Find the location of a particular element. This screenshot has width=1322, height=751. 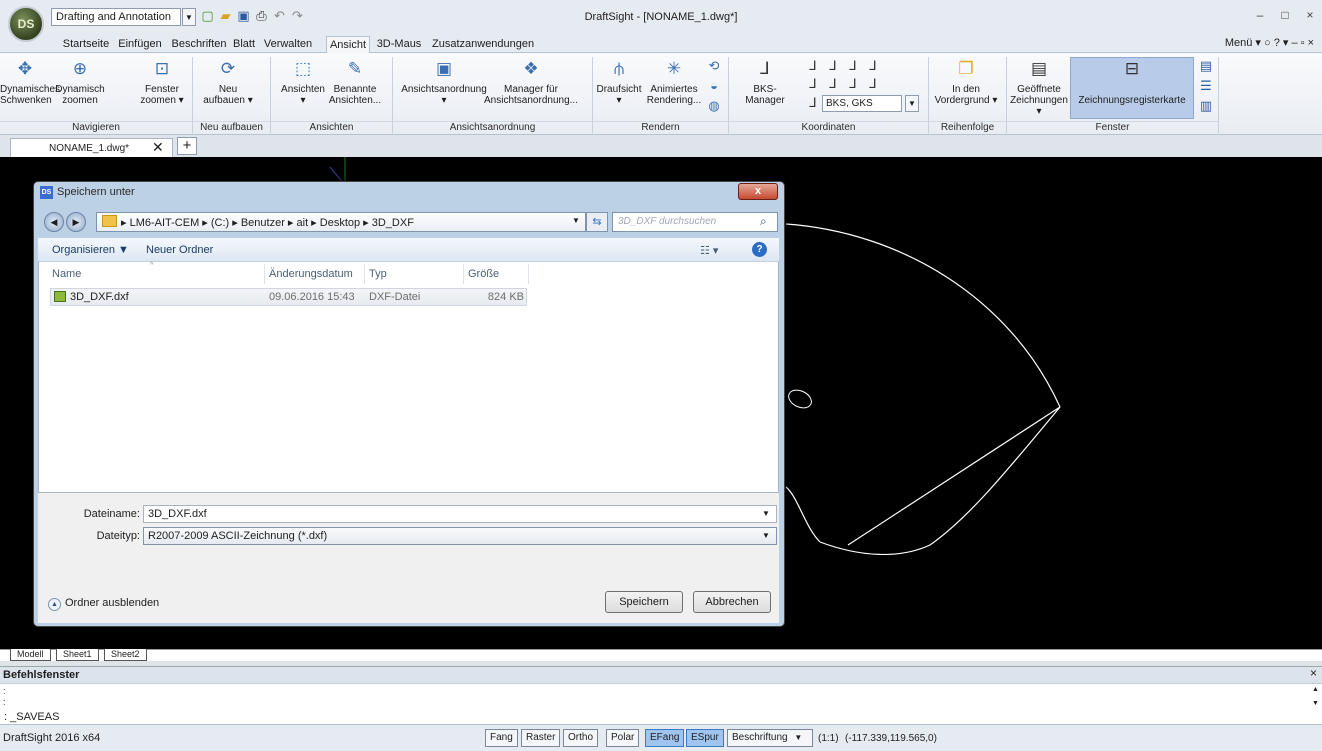

render-icon: ✳ is located at coordinates (674, 68).